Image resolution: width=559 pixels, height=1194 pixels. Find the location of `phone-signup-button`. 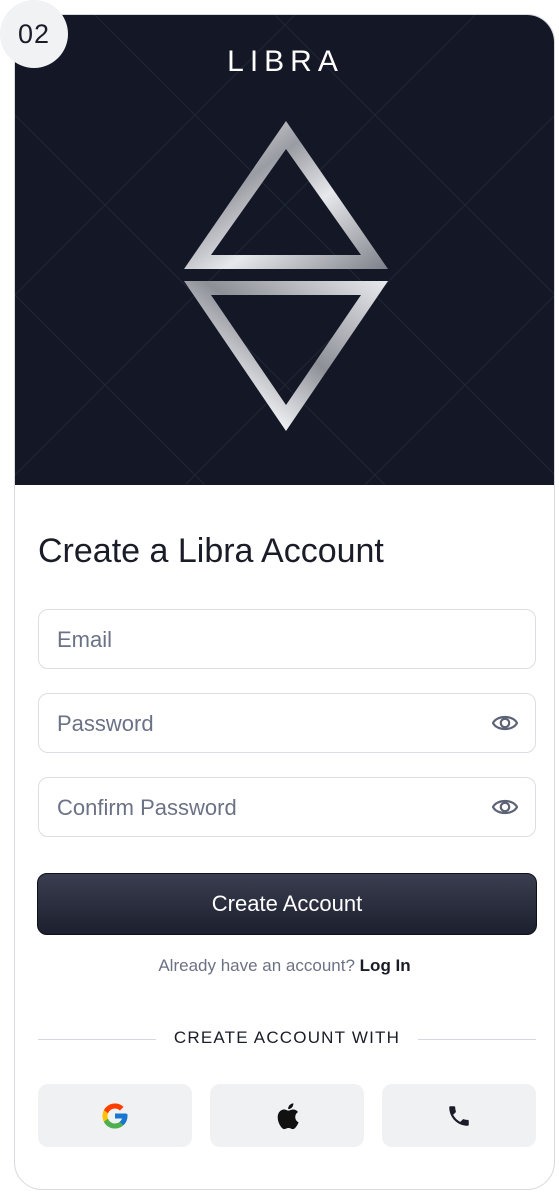

phone-signup-button is located at coordinates (459, 1115).